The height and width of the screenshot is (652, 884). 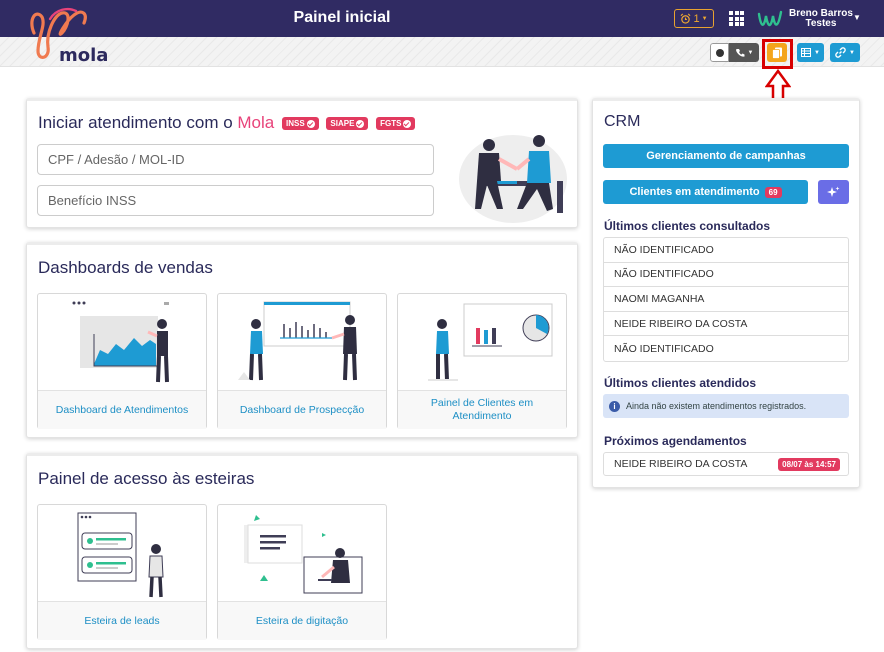 I want to click on list-item: NEIDE RIBEIRO DA COSTA, so click(x=726, y=324).